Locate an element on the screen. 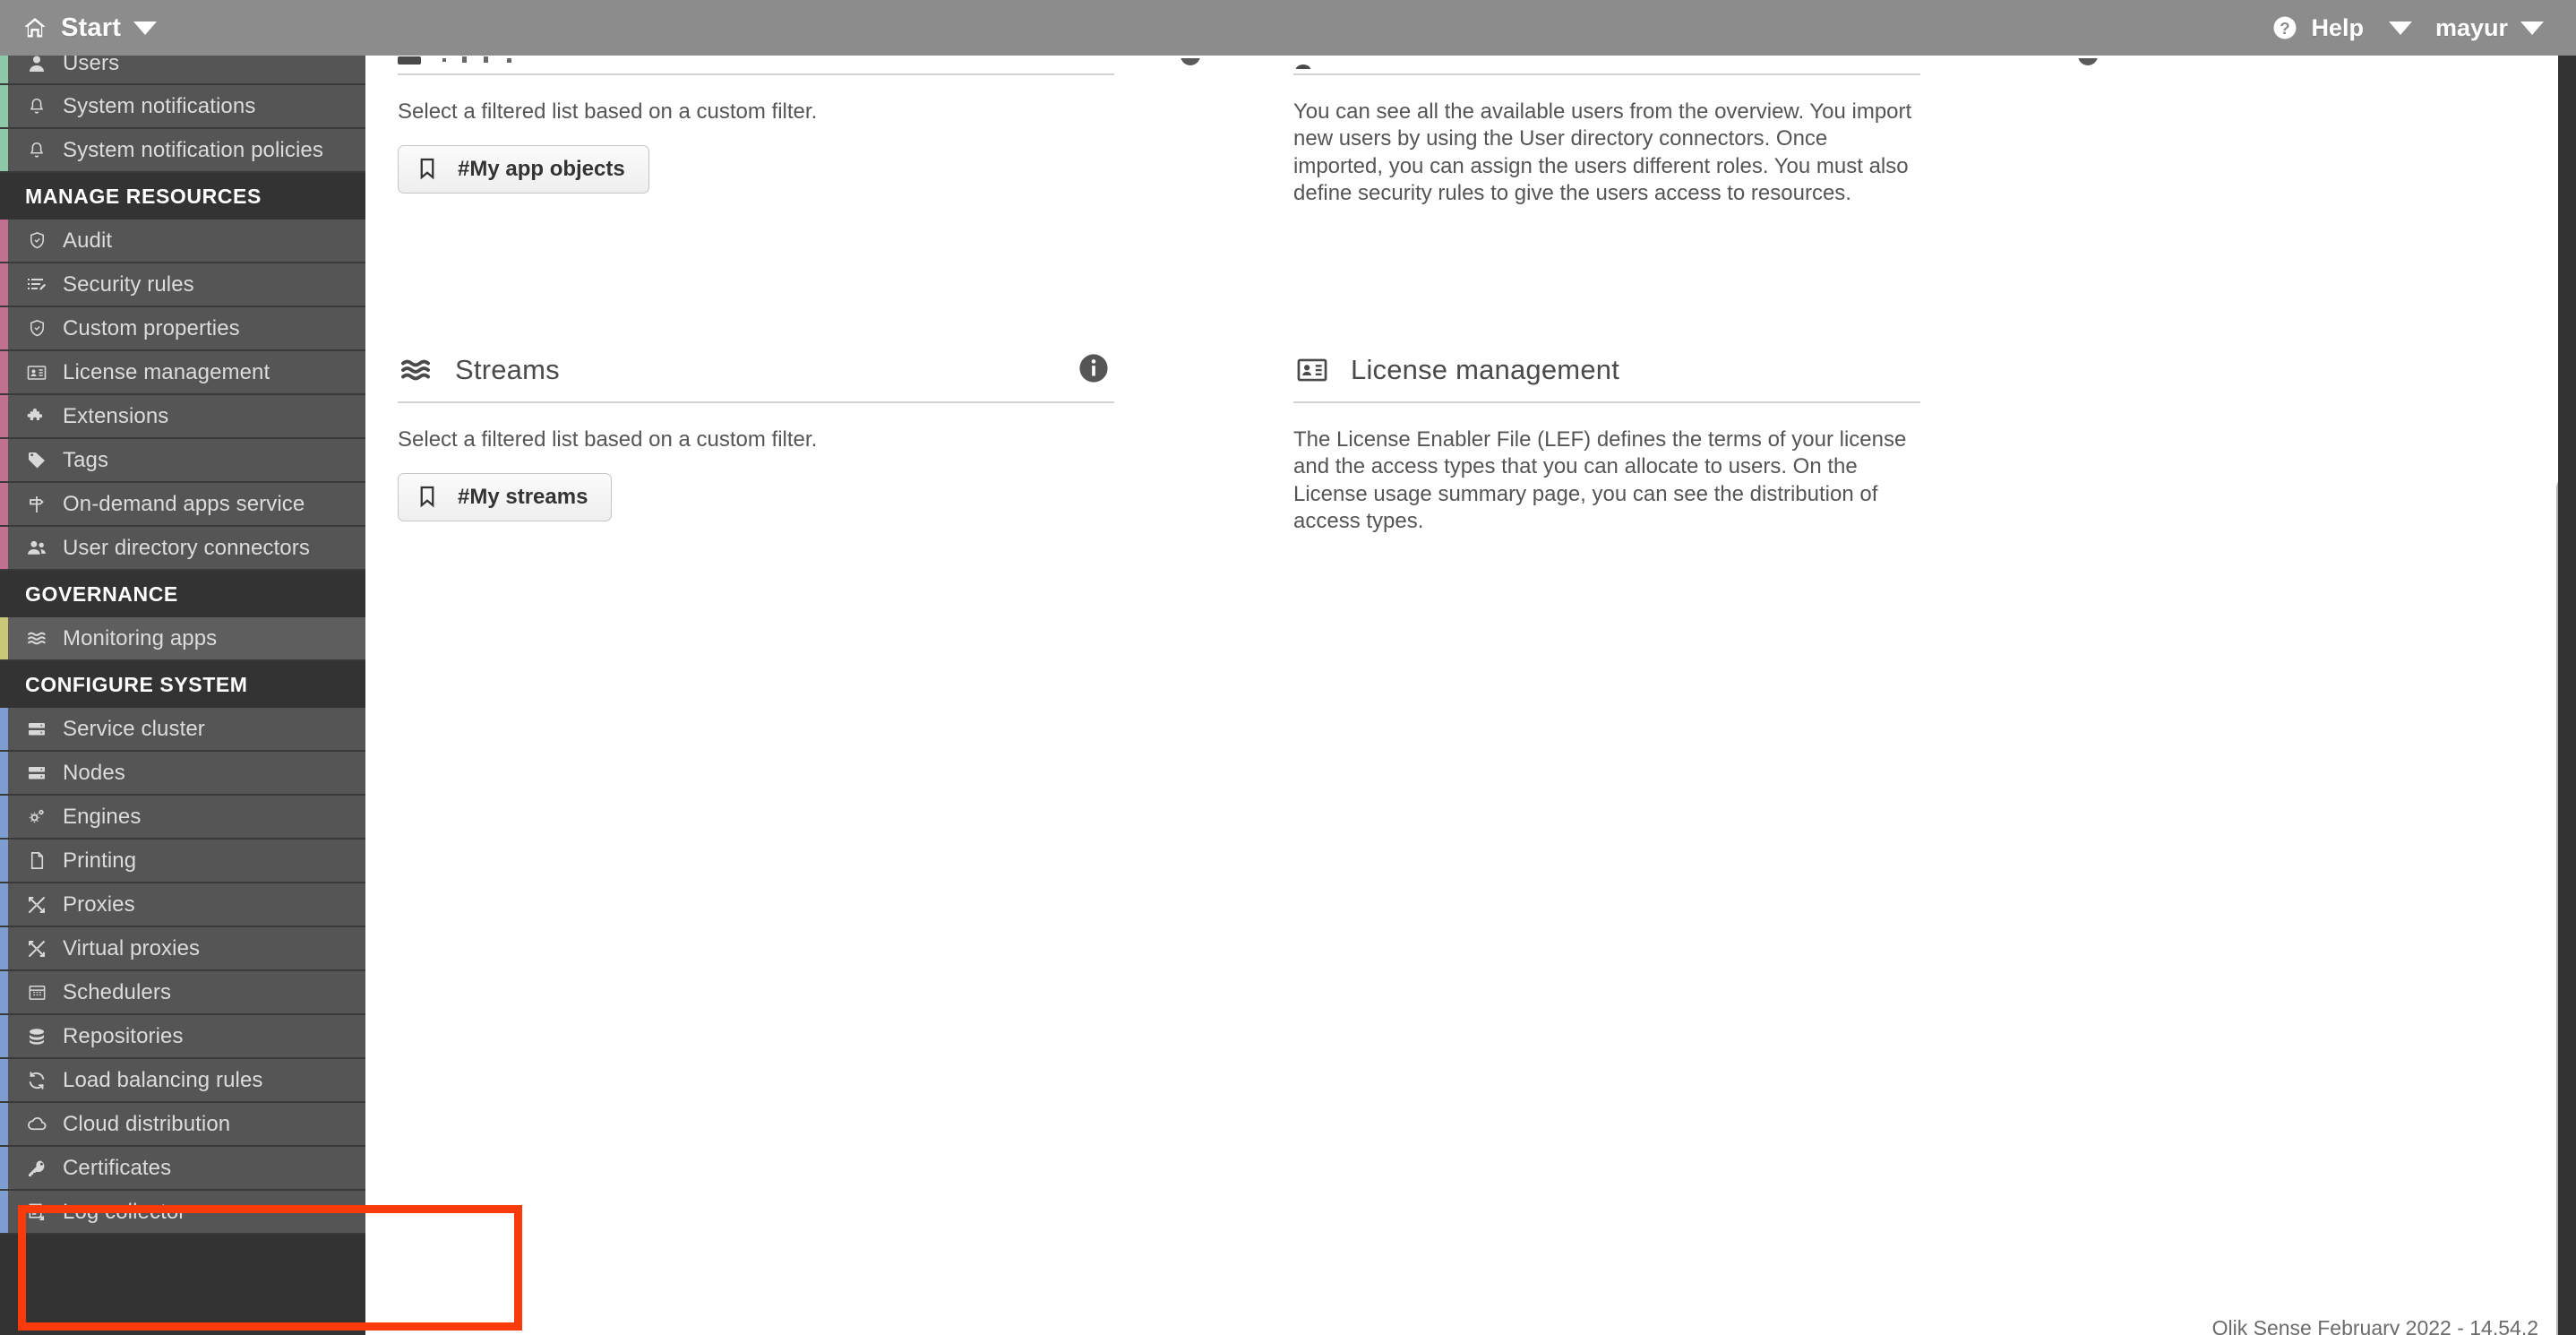  sidebar-item-load-balancing-rules: Load balancing rules is located at coordinates (182, 1081).